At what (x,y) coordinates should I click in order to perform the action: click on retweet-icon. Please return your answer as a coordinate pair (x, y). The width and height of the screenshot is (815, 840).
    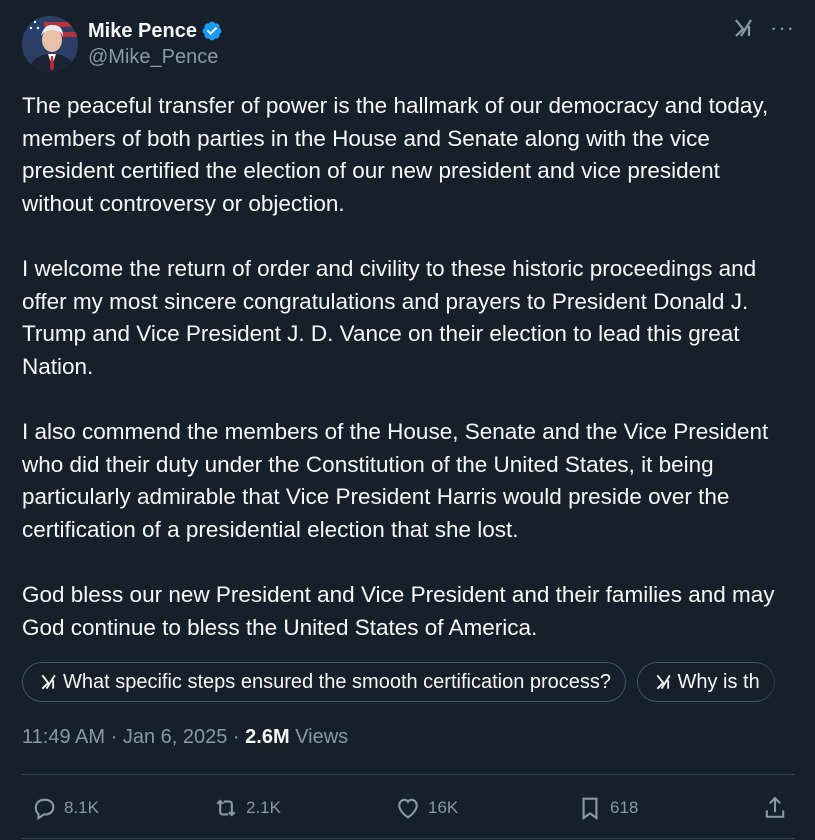
    Looking at the image, I should click on (226, 808).